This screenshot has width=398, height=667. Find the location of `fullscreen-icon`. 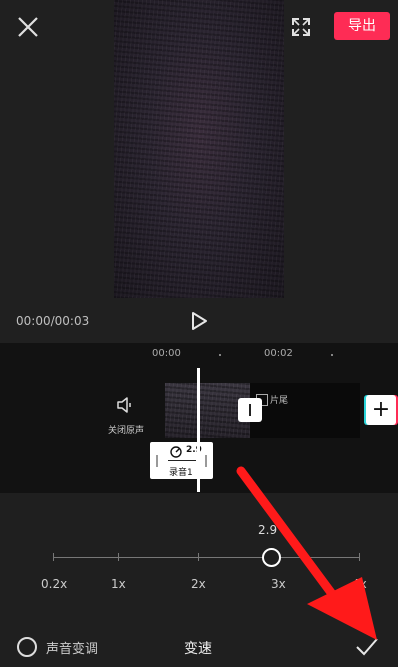

fullscreen-icon is located at coordinates (301, 27).